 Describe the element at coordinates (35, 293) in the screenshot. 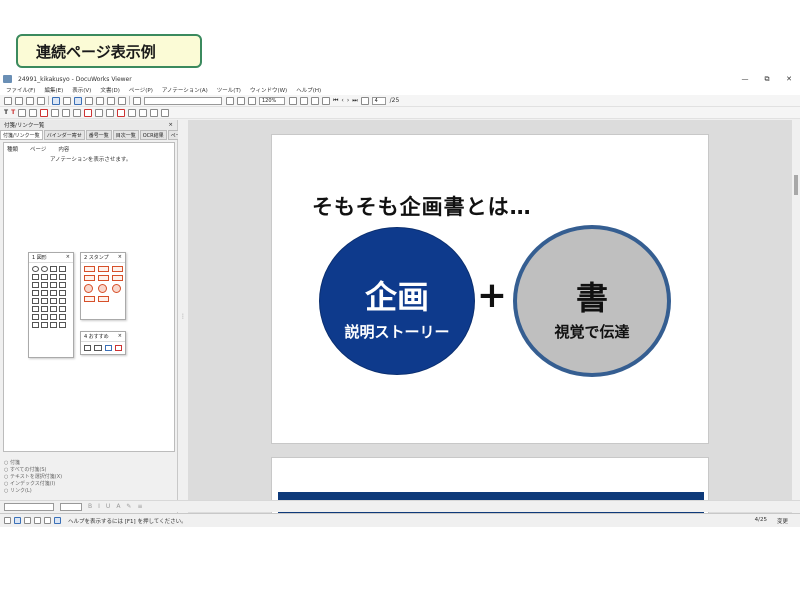

I see `bracket-left-icon` at that location.